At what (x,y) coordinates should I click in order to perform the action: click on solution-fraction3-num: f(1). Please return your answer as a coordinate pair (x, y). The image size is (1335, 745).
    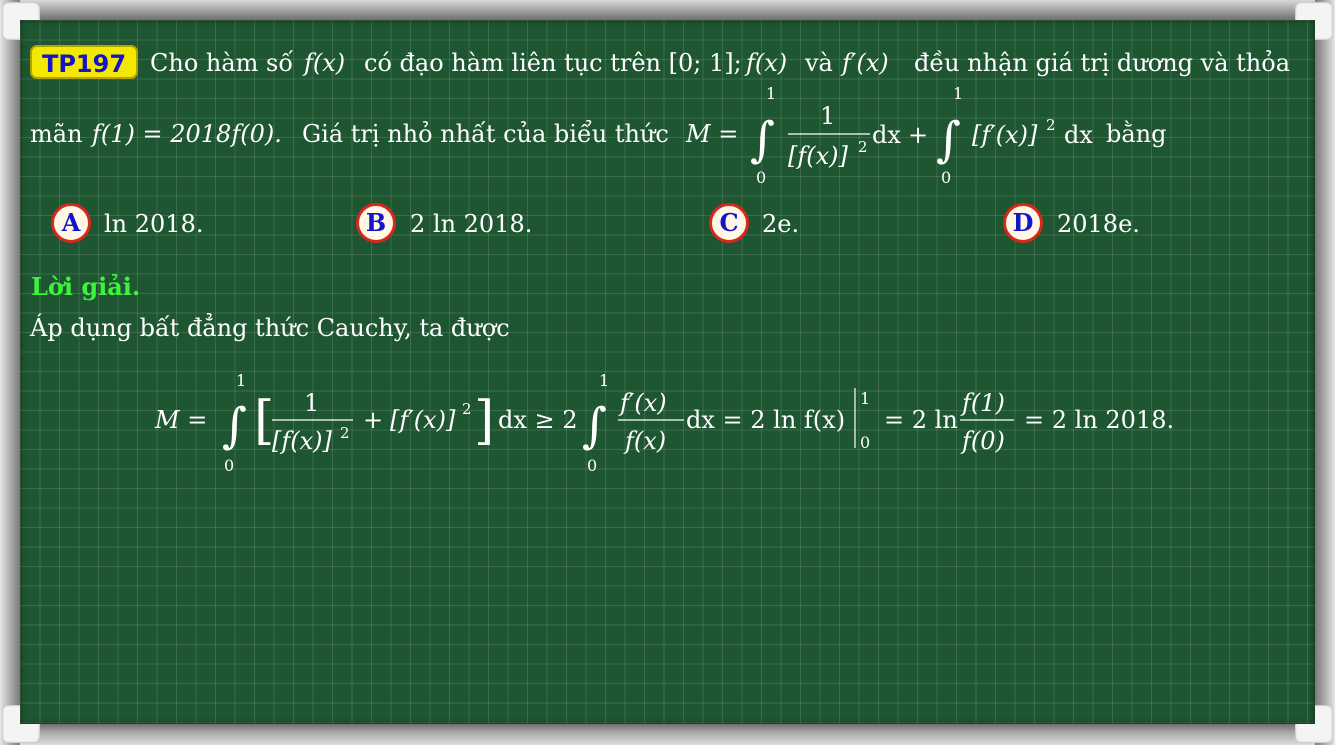
    Looking at the image, I should click on (982, 403).